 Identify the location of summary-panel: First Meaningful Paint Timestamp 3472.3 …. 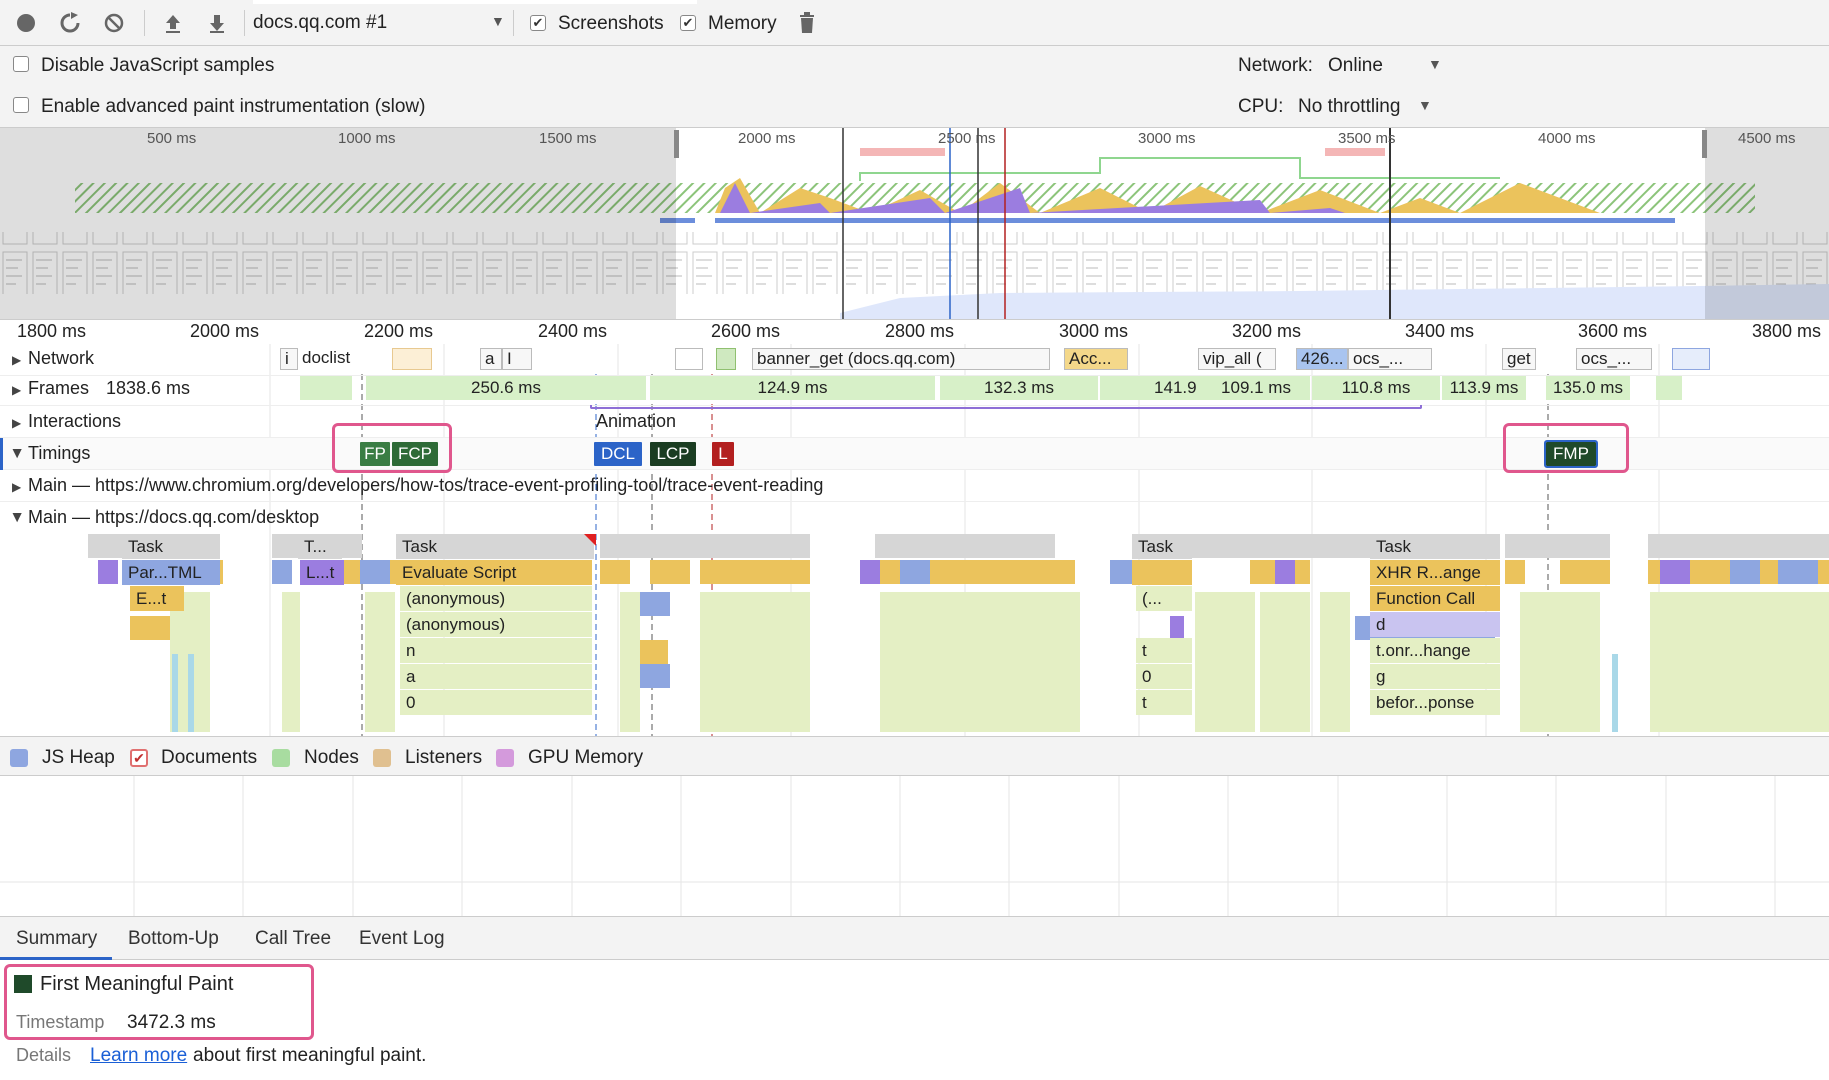
(914, 1020).